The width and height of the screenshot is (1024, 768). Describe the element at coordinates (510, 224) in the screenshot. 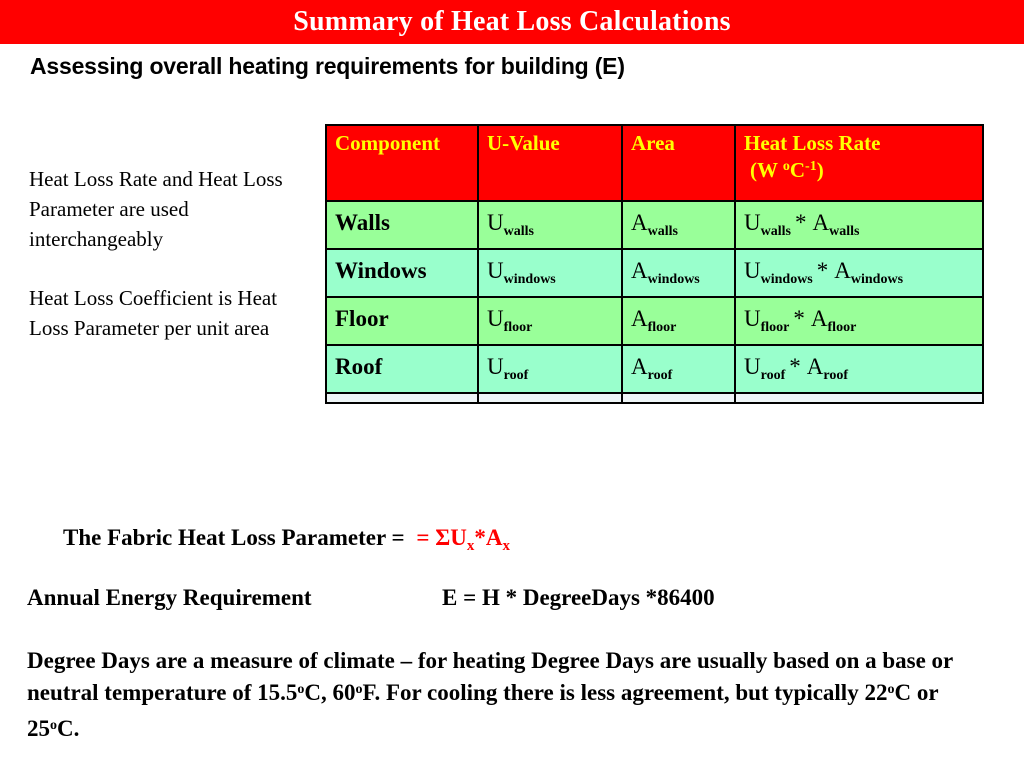

I see `u-symbol: Uwalls` at that location.